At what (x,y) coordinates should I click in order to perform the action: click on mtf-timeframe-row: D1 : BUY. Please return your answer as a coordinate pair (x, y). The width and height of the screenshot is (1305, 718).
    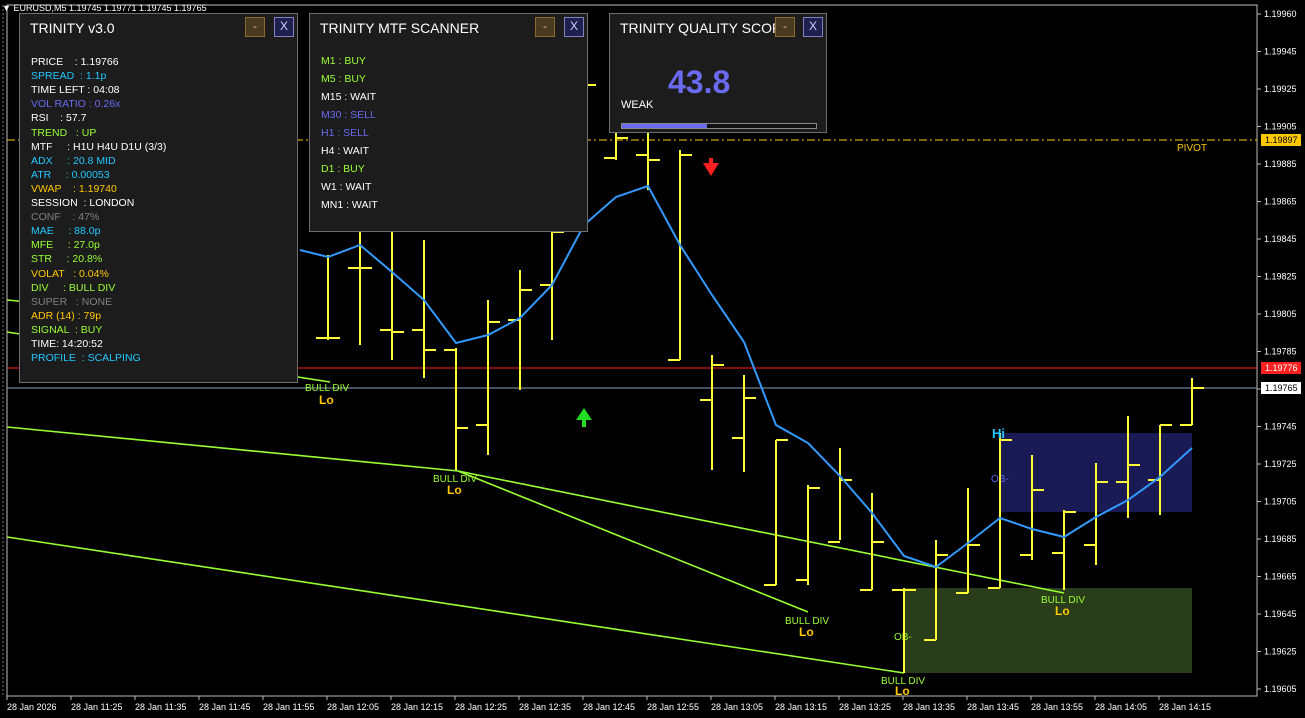
    Looking at the image, I should click on (343, 169).